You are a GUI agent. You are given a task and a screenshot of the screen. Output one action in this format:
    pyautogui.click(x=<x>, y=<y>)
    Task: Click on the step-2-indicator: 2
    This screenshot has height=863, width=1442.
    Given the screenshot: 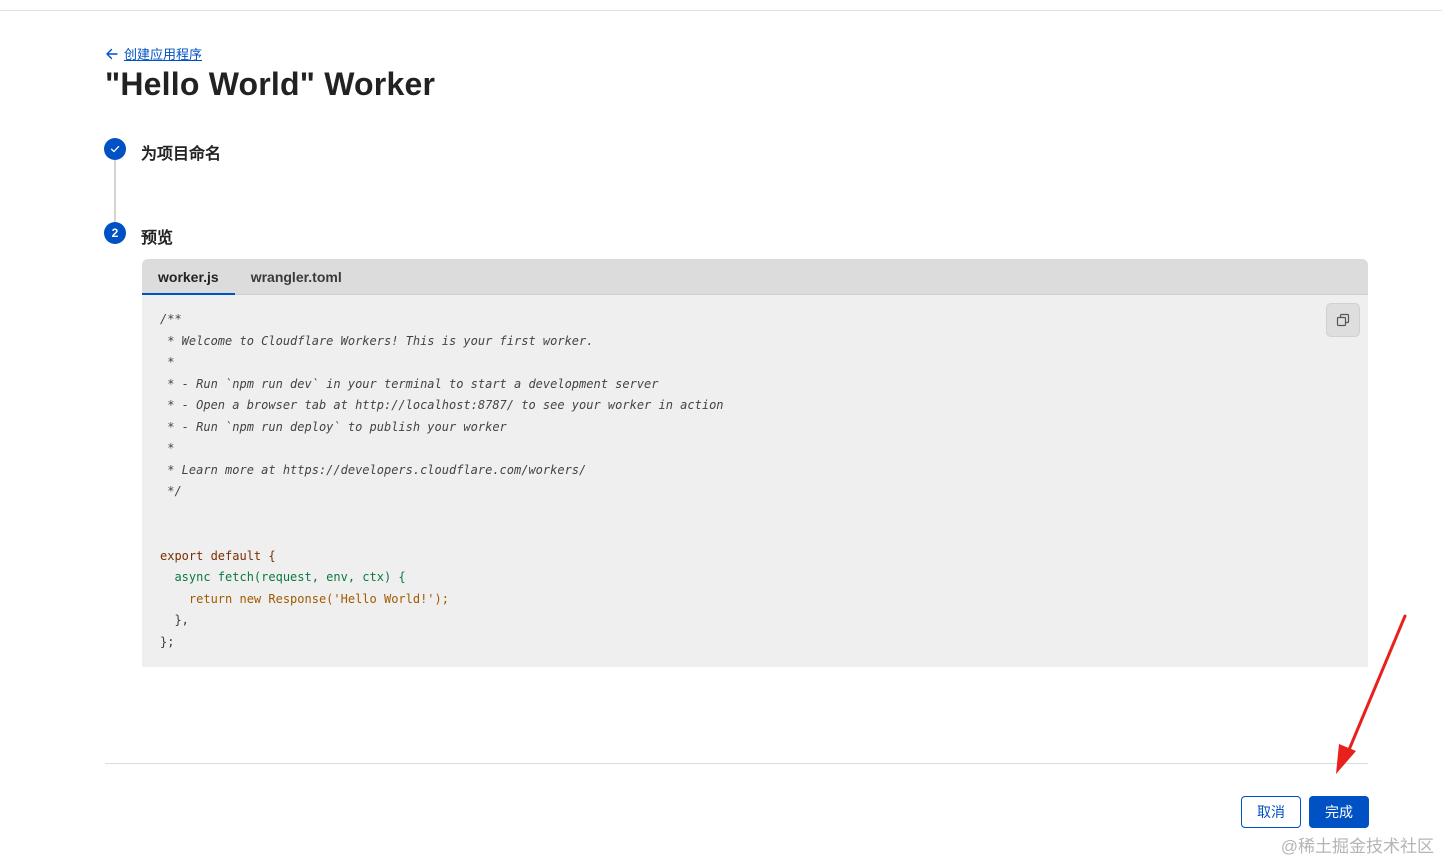 What is the action you would take?
    pyautogui.click(x=115, y=233)
    